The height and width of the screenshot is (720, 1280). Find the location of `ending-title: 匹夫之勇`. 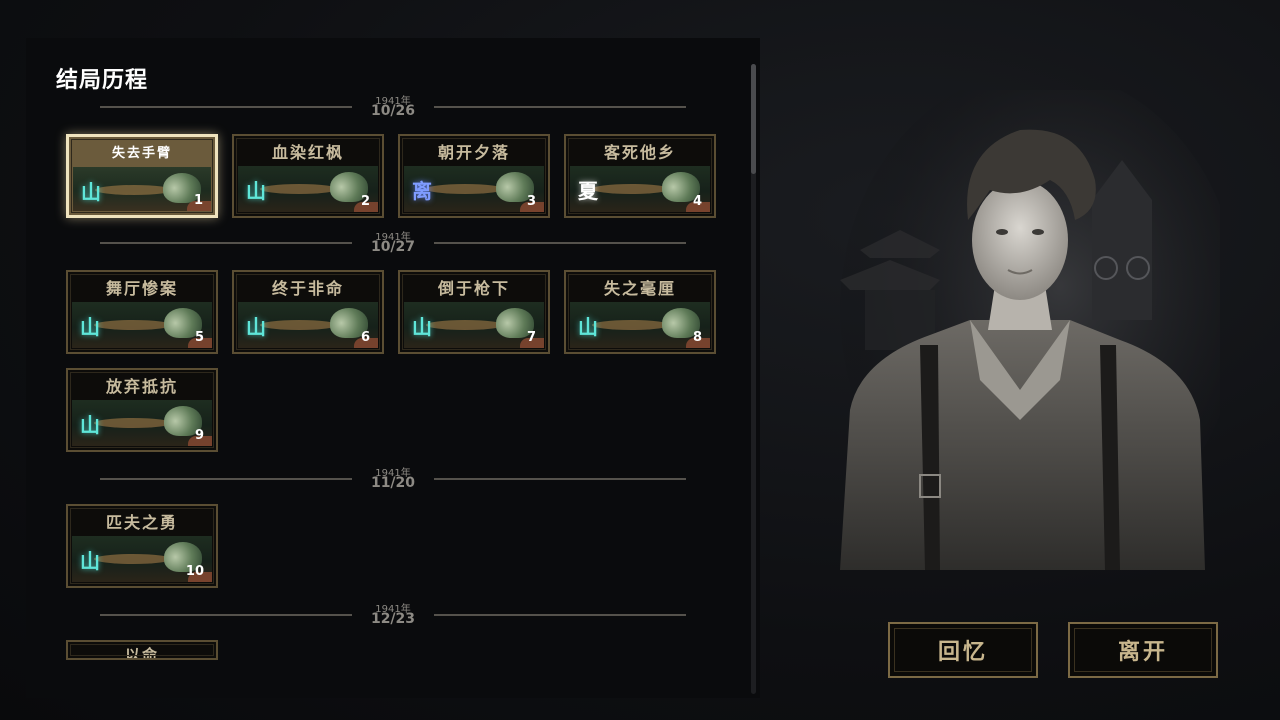

ending-title: 匹夫之勇 is located at coordinates (141, 522).